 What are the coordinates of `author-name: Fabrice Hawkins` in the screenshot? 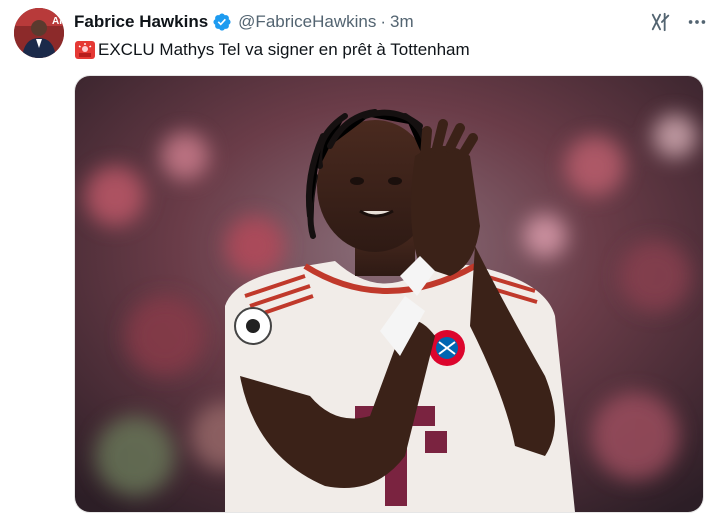 It's located at (141, 22).